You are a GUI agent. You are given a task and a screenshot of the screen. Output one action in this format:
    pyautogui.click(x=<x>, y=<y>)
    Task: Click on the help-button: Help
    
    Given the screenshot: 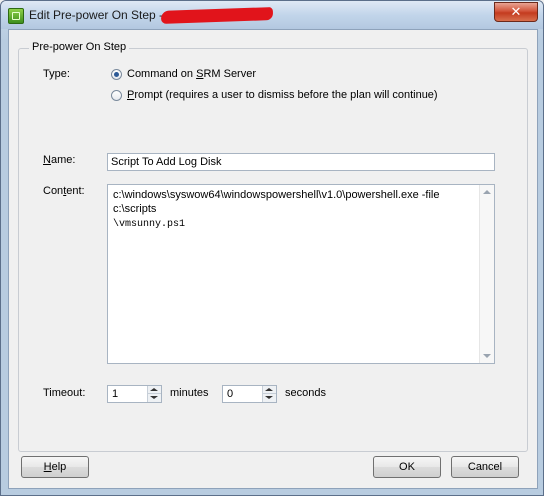 What is the action you would take?
    pyautogui.click(x=55, y=467)
    